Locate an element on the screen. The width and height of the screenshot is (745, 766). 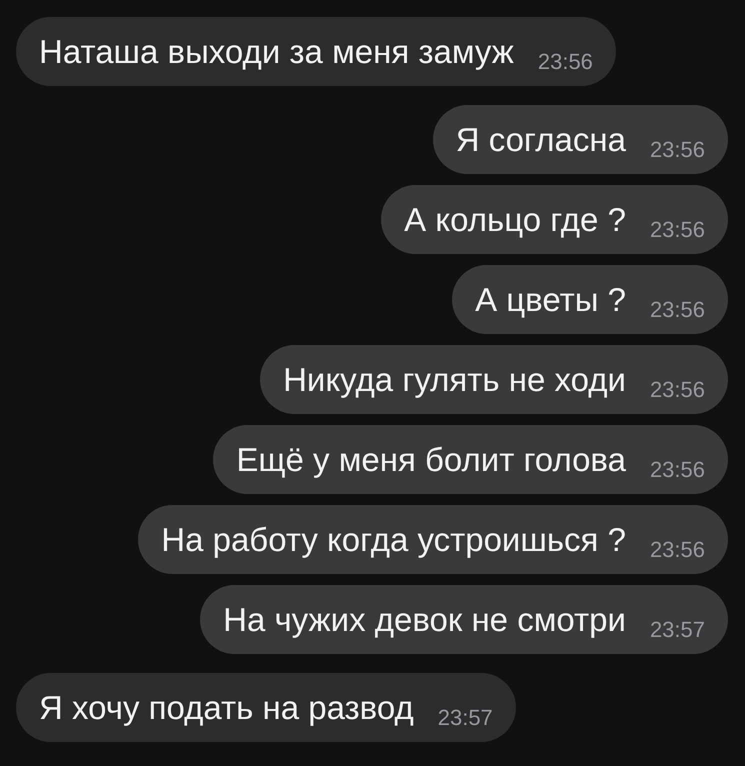
message-text: Ещё у меня болит голова is located at coordinates (431, 459).